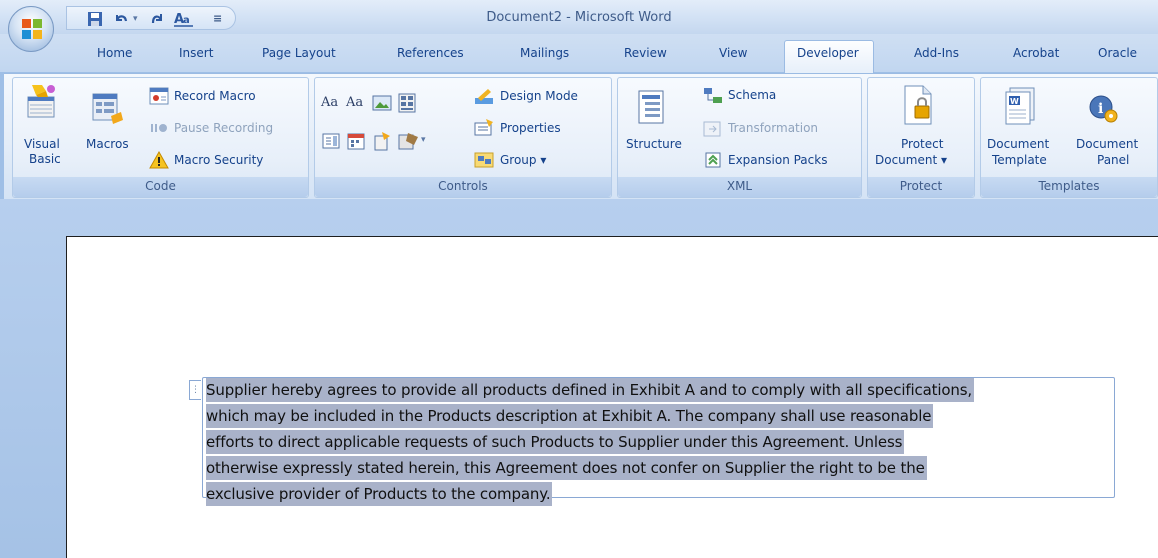  What do you see at coordinates (483, 127) in the screenshot?
I see `properties-icon` at bounding box center [483, 127].